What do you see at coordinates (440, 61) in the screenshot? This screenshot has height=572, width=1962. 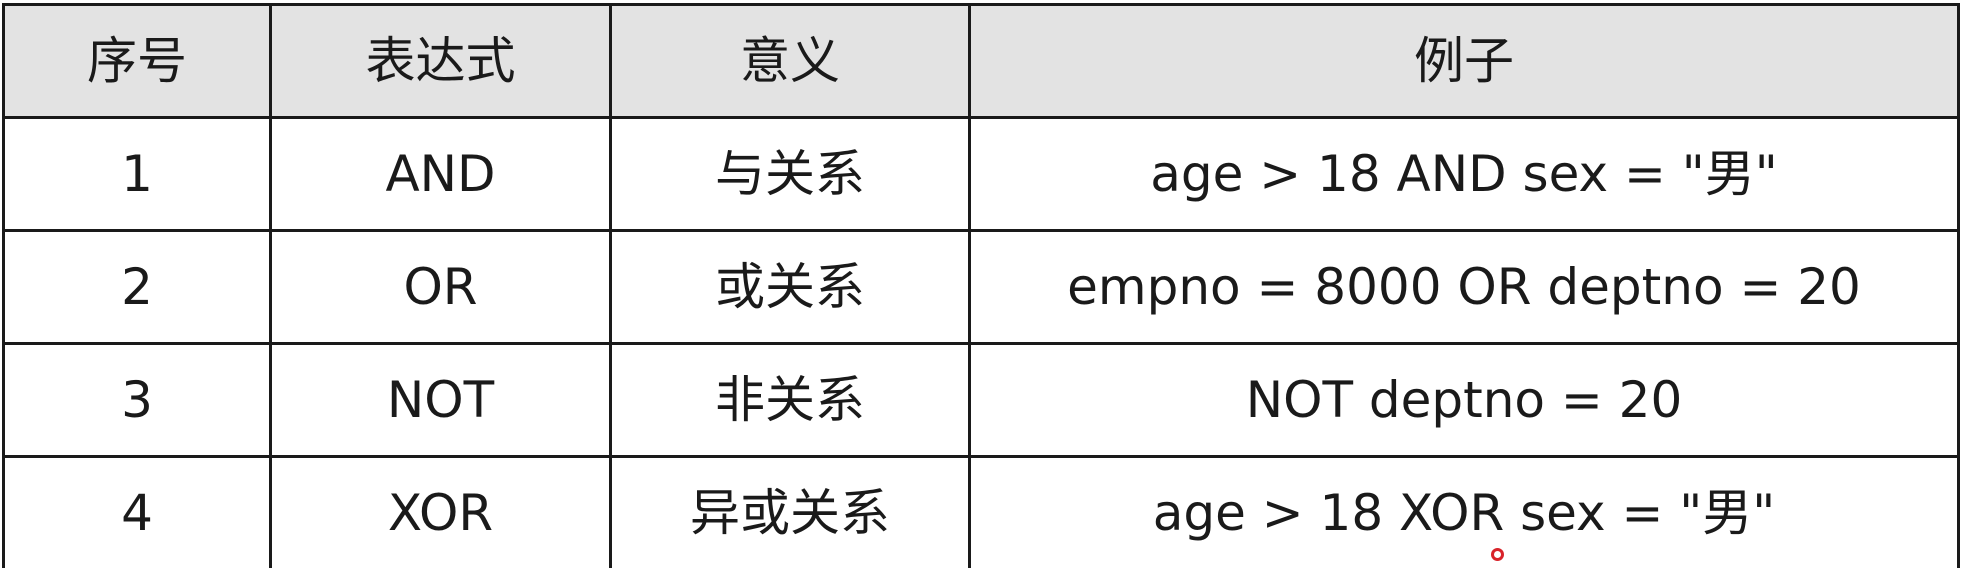 I see `header-expression: 表达式` at bounding box center [440, 61].